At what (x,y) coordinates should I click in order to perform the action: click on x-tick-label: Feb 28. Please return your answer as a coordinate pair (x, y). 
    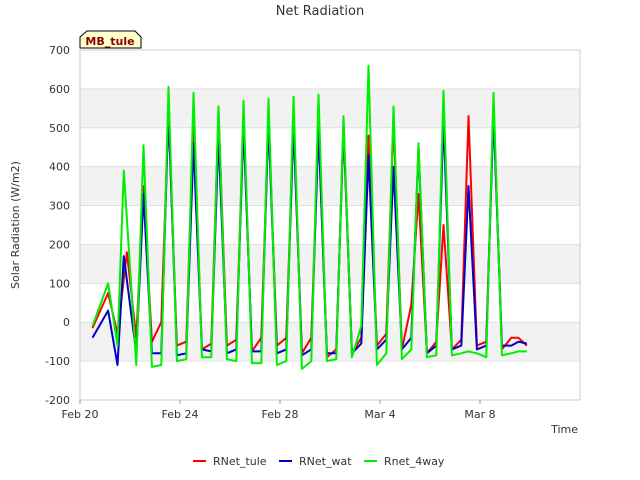
    Looking at the image, I should click on (280, 414).